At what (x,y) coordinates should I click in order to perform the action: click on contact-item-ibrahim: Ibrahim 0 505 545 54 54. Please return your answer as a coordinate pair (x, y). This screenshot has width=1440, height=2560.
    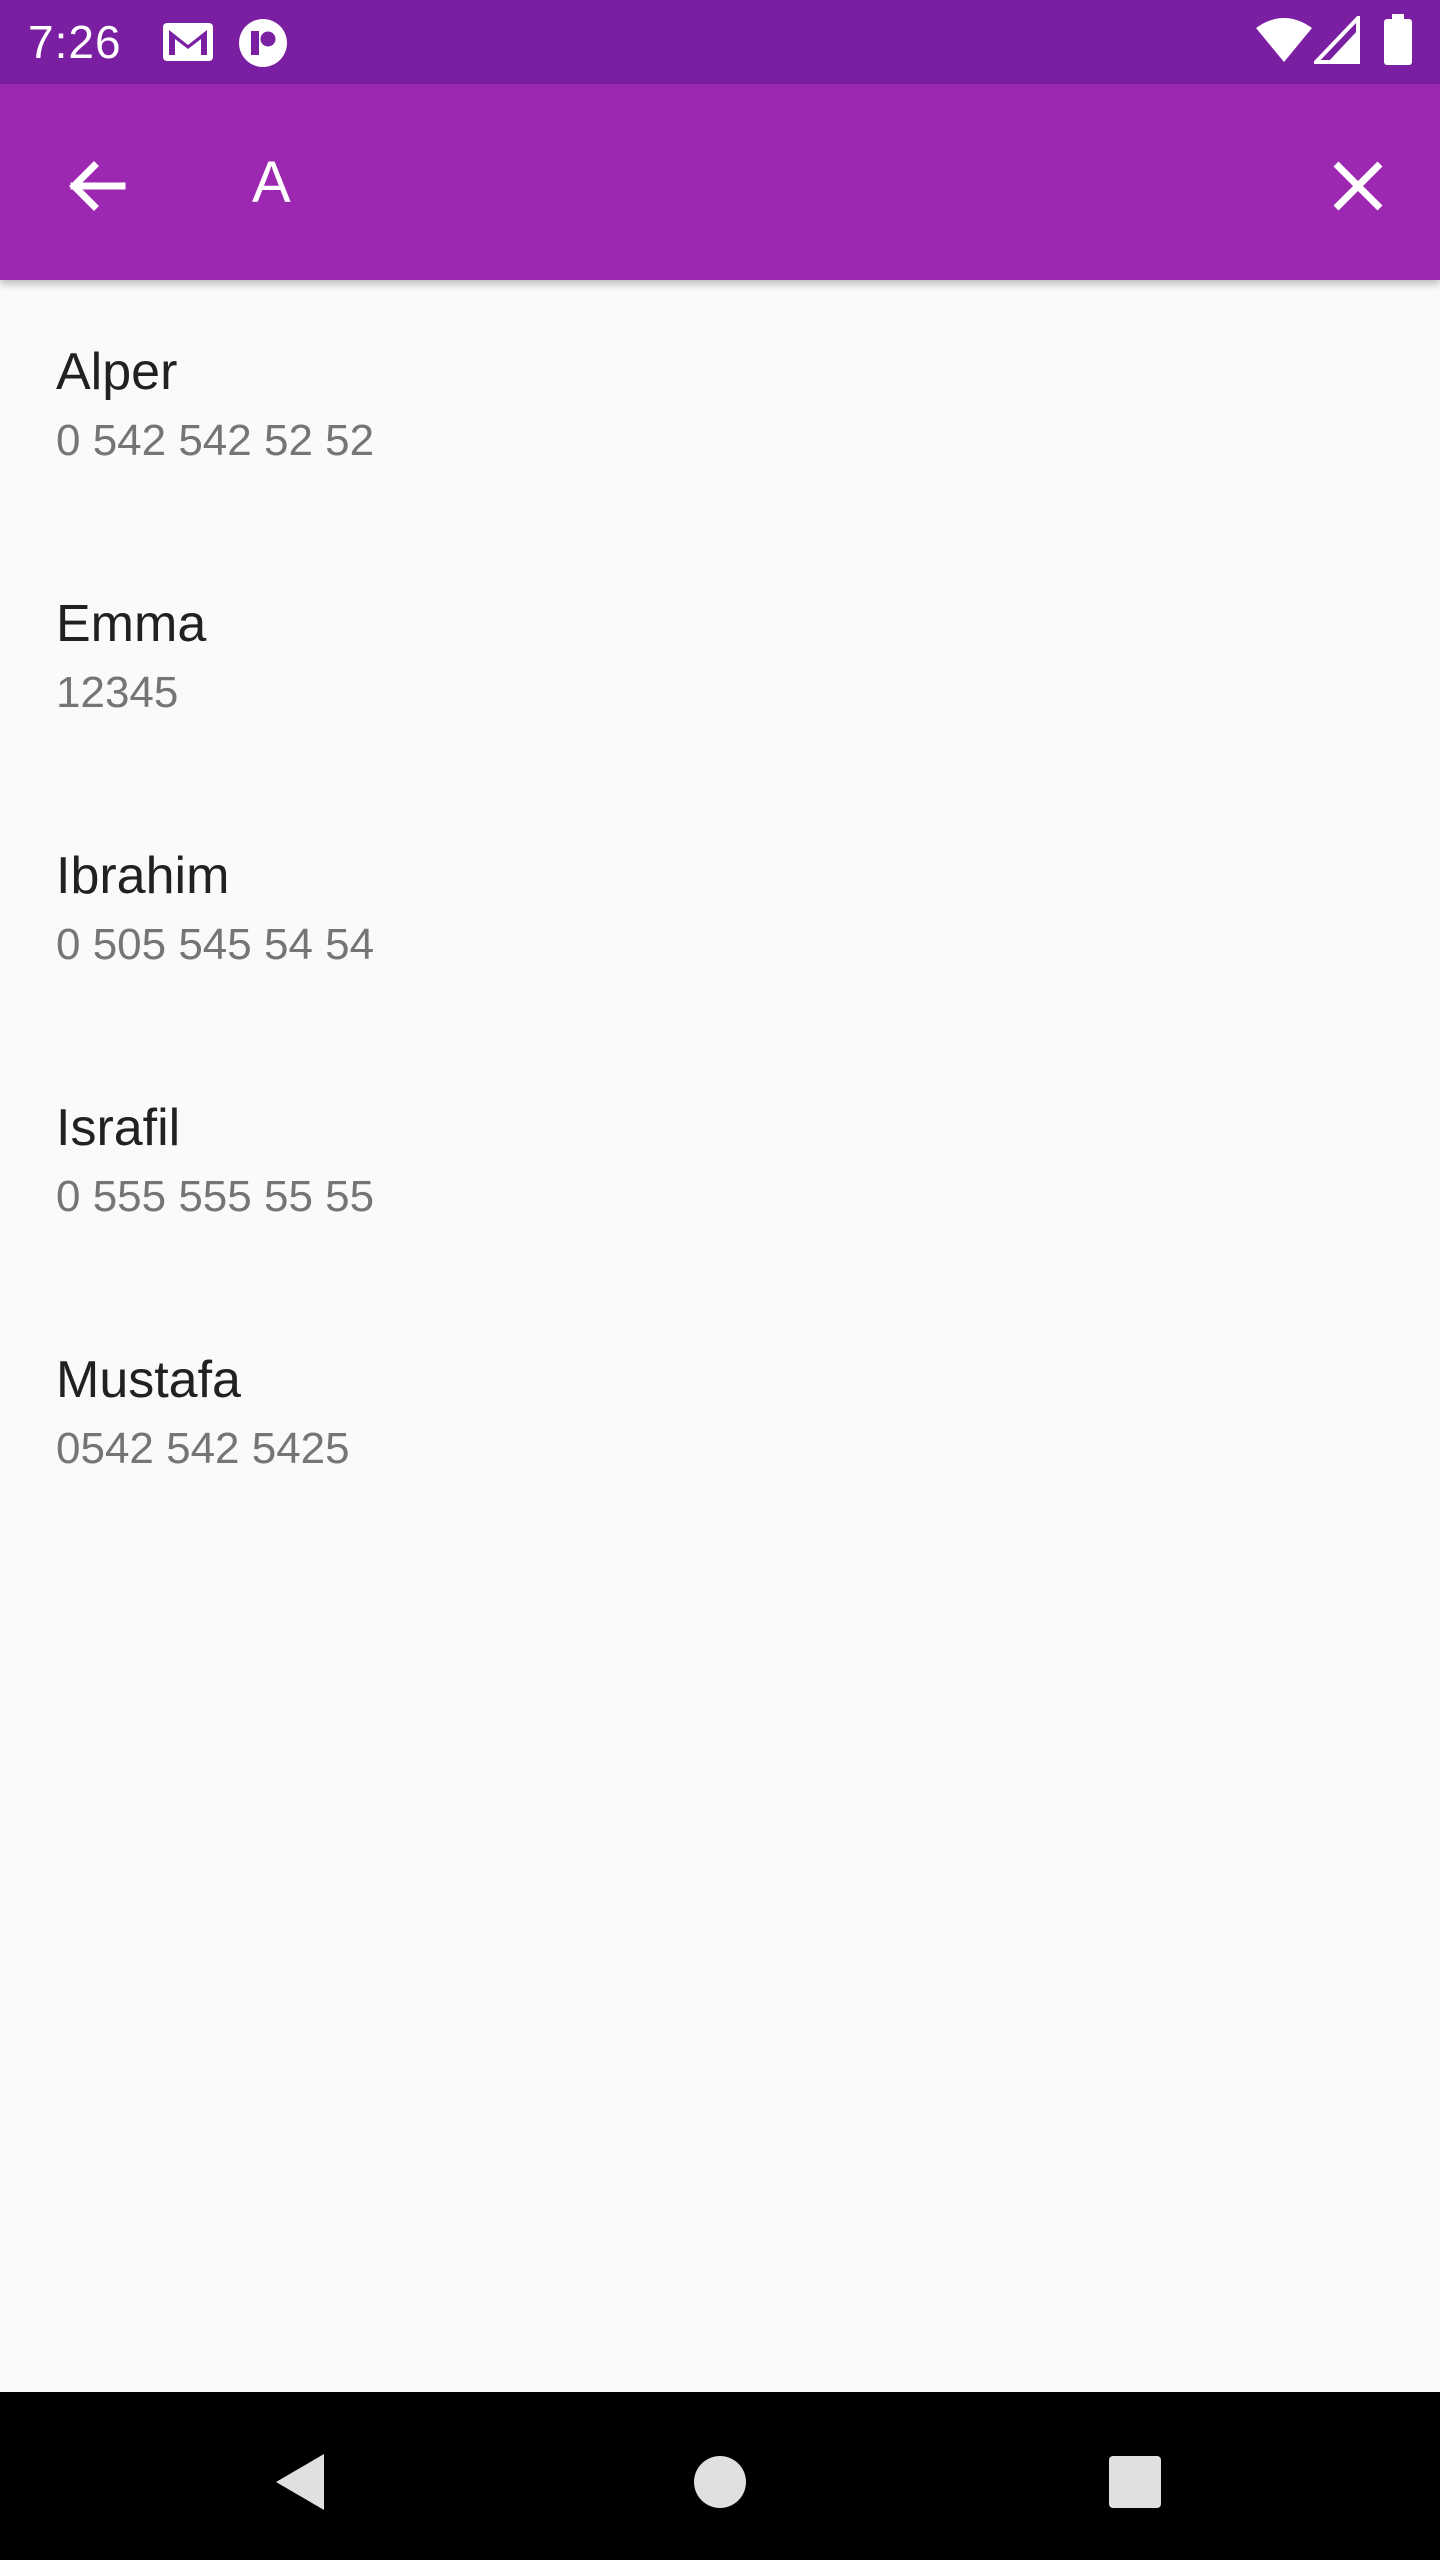
    Looking at the image, I should click on (720, 910).